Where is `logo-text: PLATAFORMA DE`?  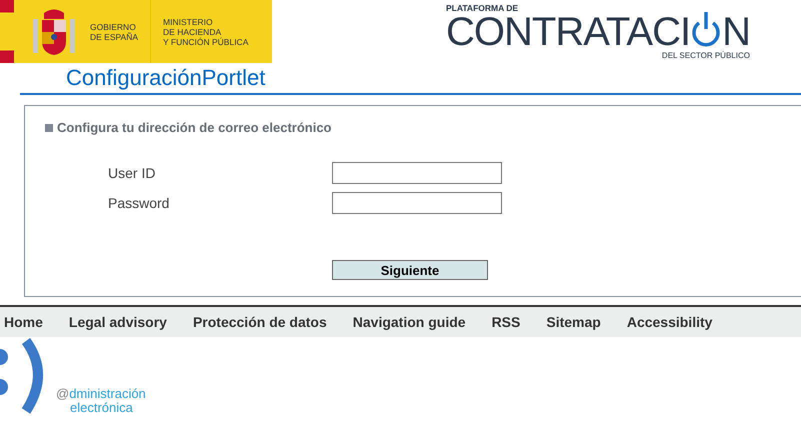
logo-text: PLATAFORMA DE is located at coordinates (483, 8).